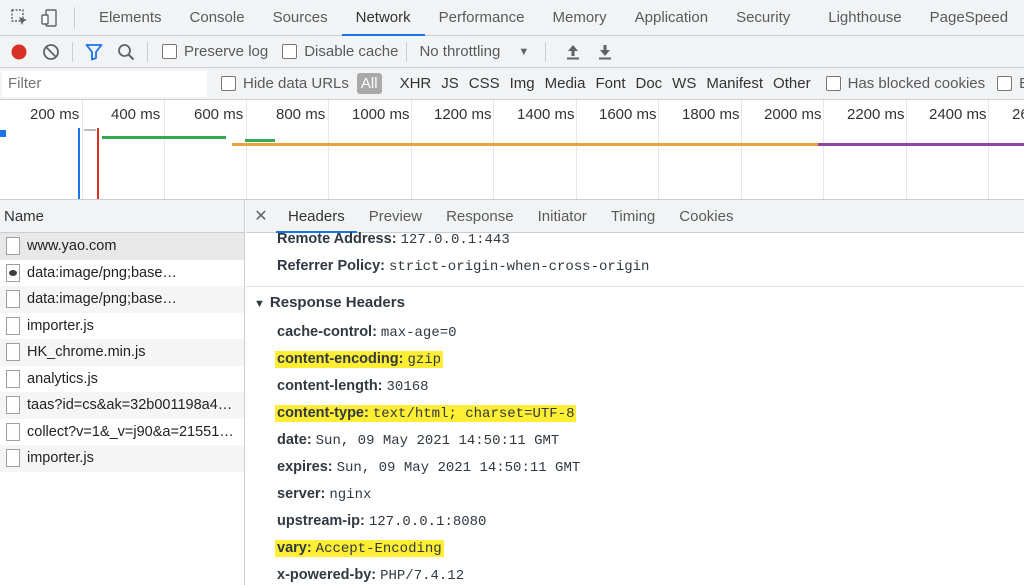  Describe the element at coordinates (217, 18) in the screenshot. I see `tab-console: Console` at that location.